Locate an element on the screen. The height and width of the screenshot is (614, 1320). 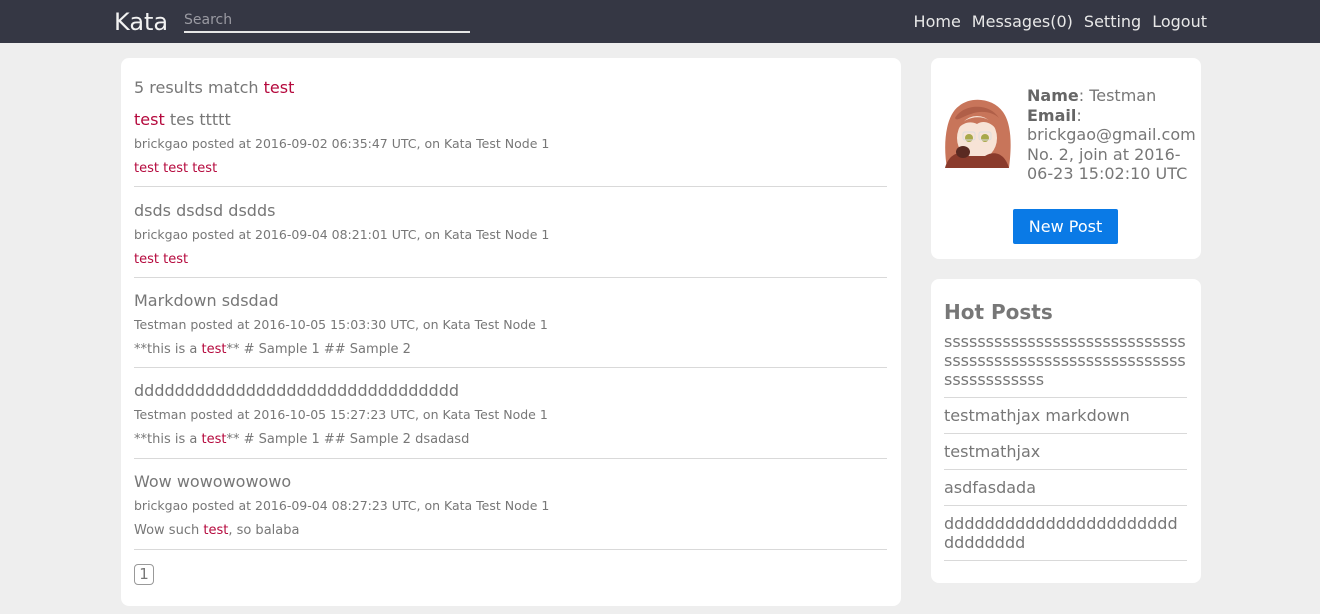
brand-logo: Kata is located at coordinates (141, 22).